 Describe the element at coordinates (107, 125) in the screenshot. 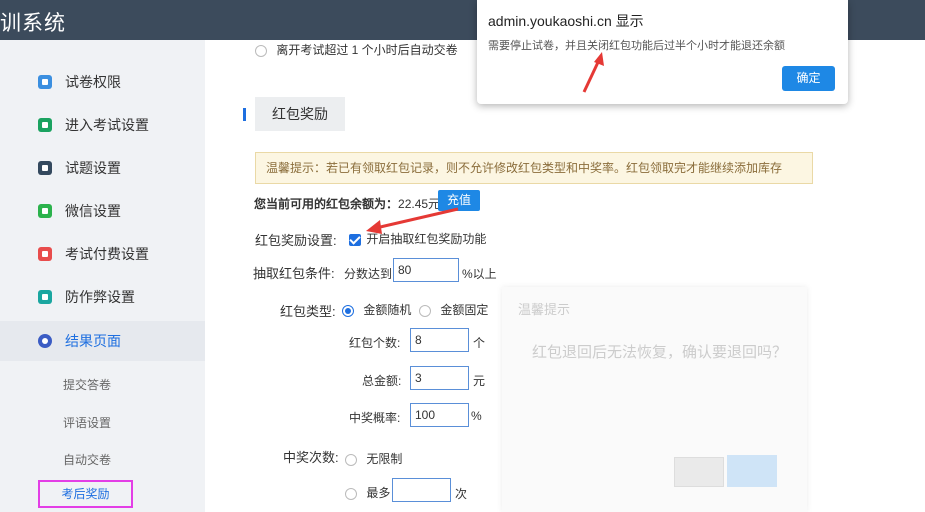

I see `sidebar-item-label: 进入考试设置` at that location.